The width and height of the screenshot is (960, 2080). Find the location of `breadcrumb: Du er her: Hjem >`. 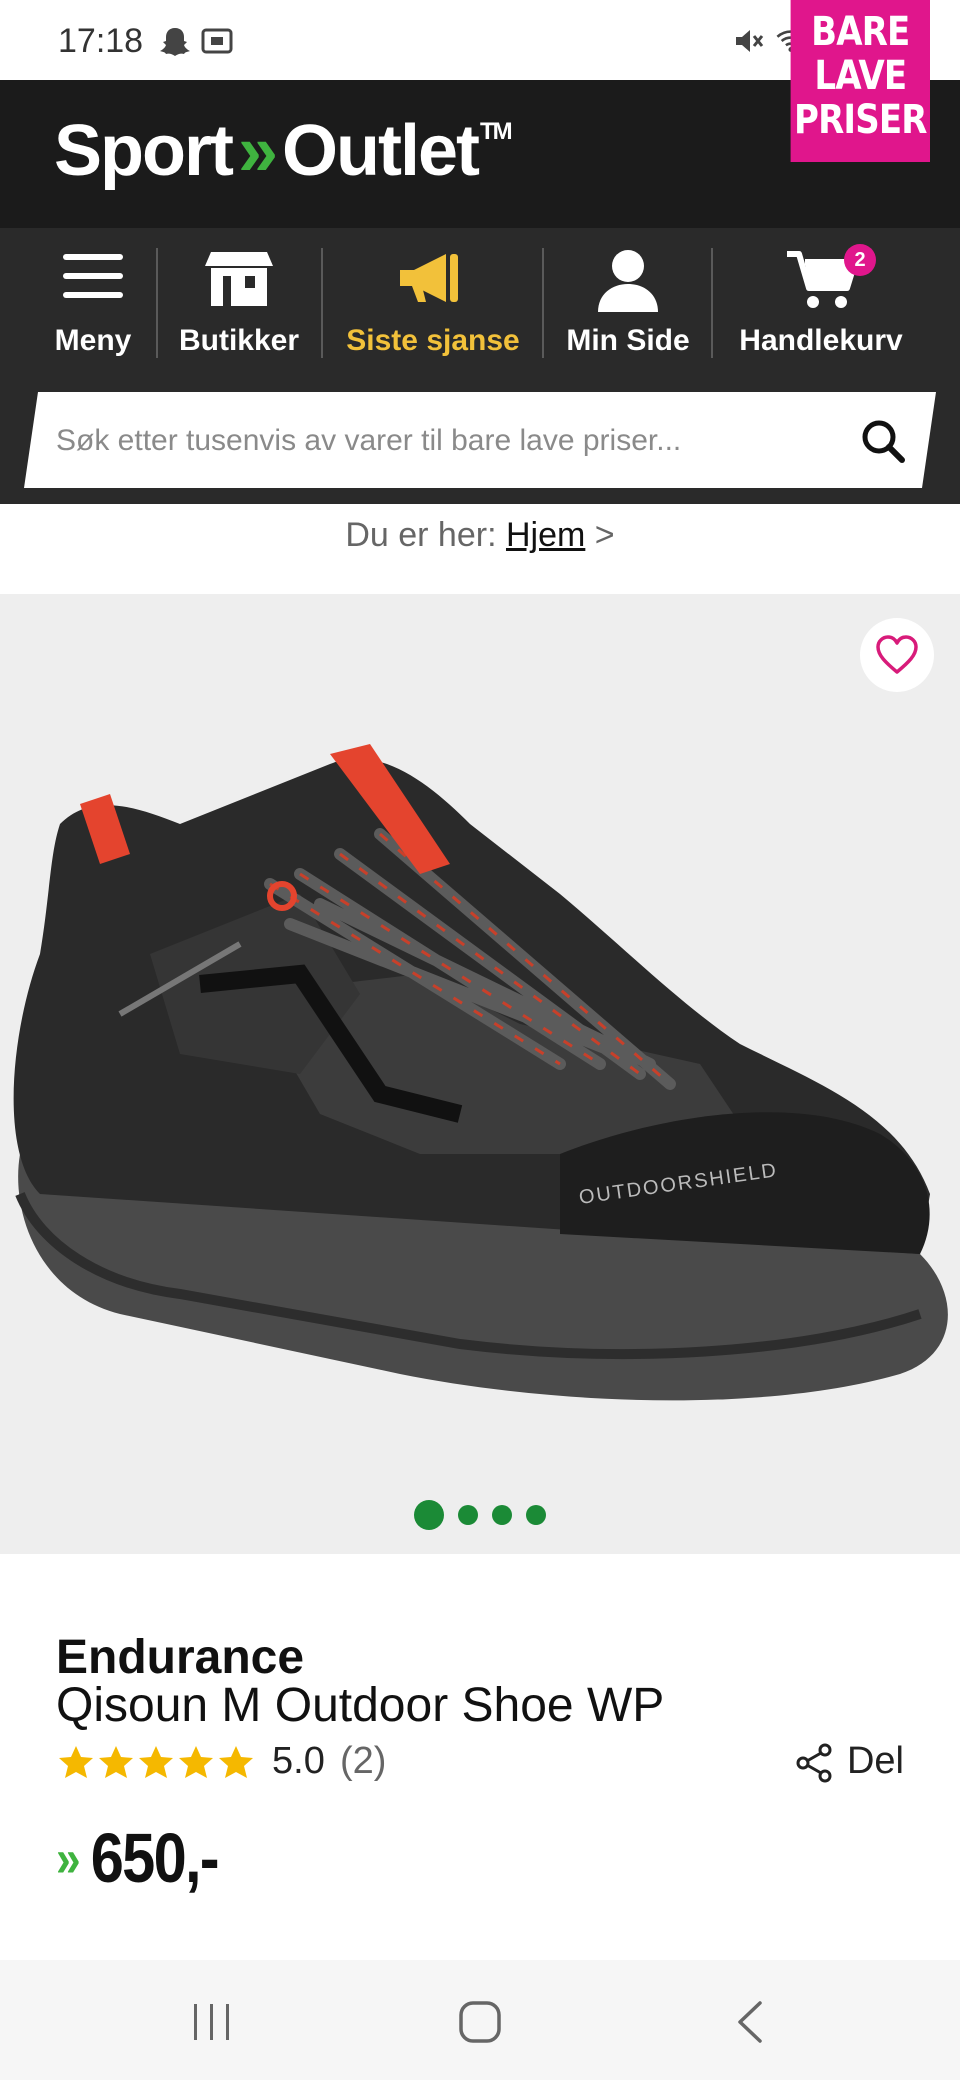

breadcrumb: Du er her: Hjem > is located at coordinates (480, 549).